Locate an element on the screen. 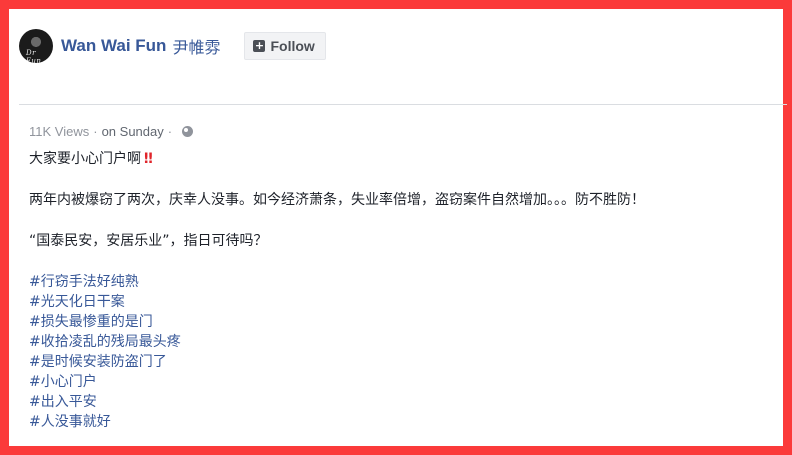 This screenshot has height=455, width=792. post-line-1-text: 大家要小心门户啊 is located at coordinates (85, 159).